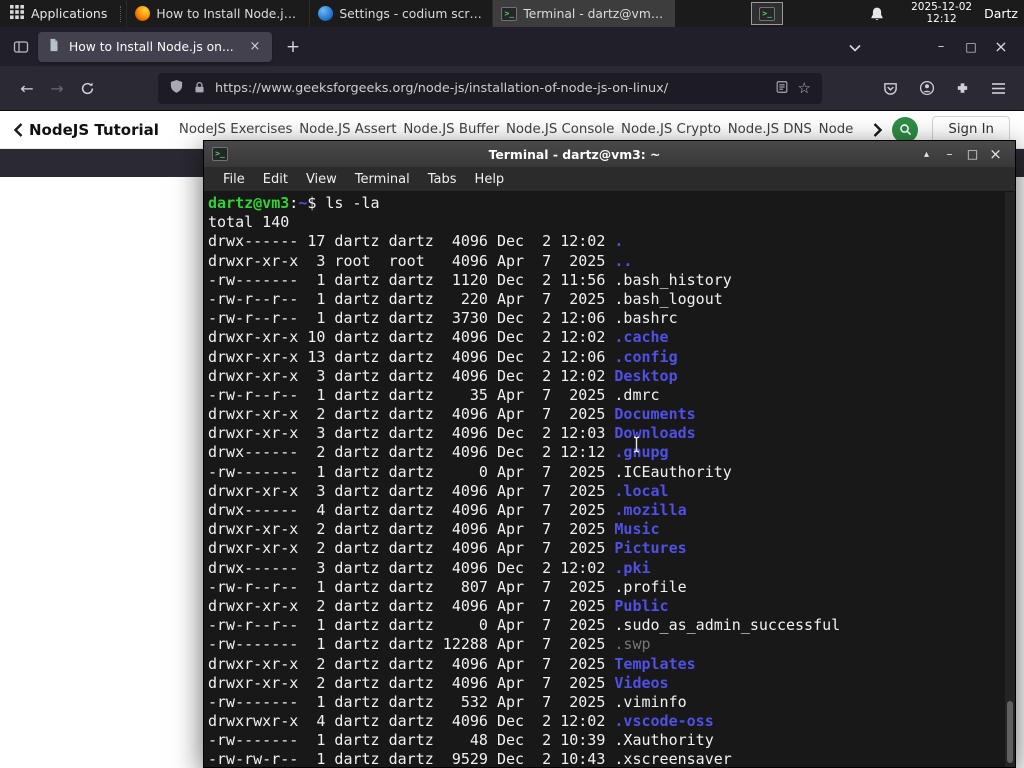 The height and width of the screenshot is (768, 1024). Describe the element at coordinates (655, 663) in the screenshot. I see `file-name: Templates` at that location.